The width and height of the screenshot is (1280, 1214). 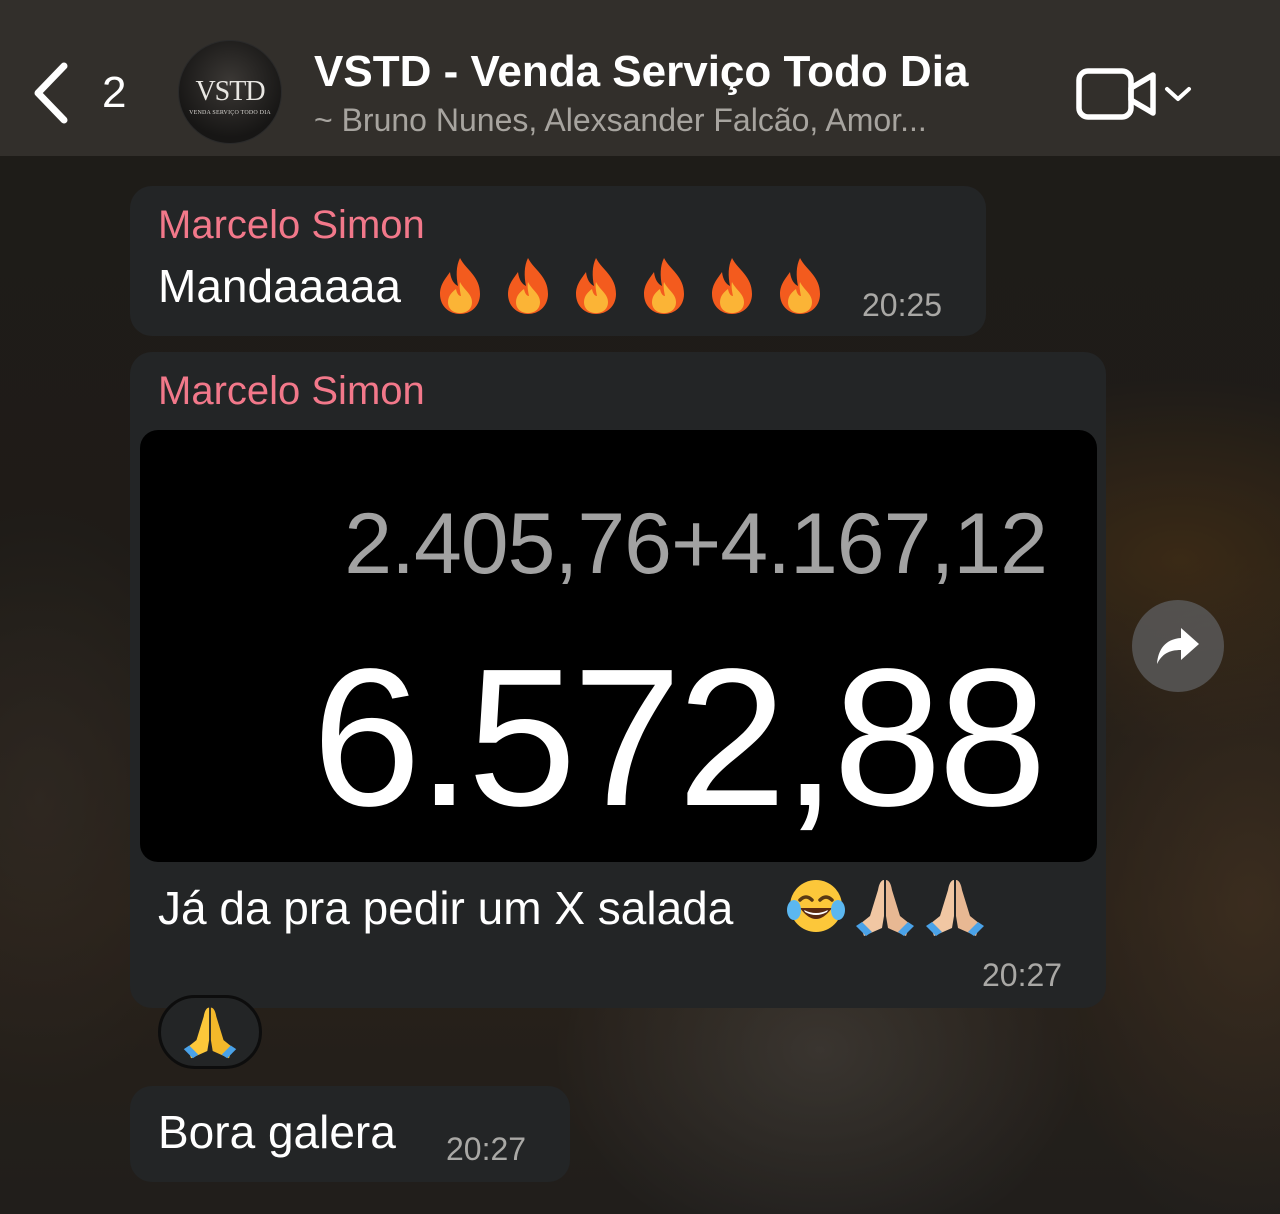 What do you see at coordinates (114, 92) in the screenshot?
I see `unread-count: 2` at bounding box center [114, 92].